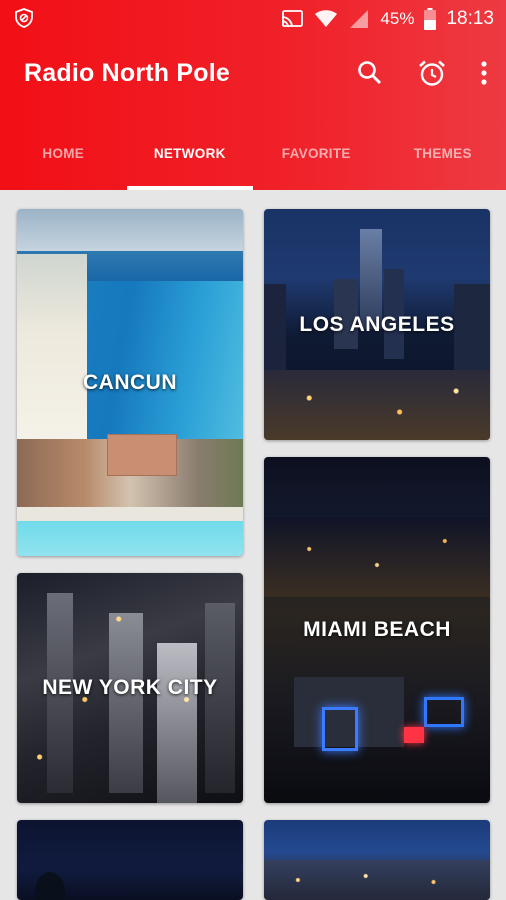 Image resolution: width=506 pixels, height=900 pixels. Describe the element at coordinates (432, 73) in the screenshot. I see `alarm-icon` at that location.